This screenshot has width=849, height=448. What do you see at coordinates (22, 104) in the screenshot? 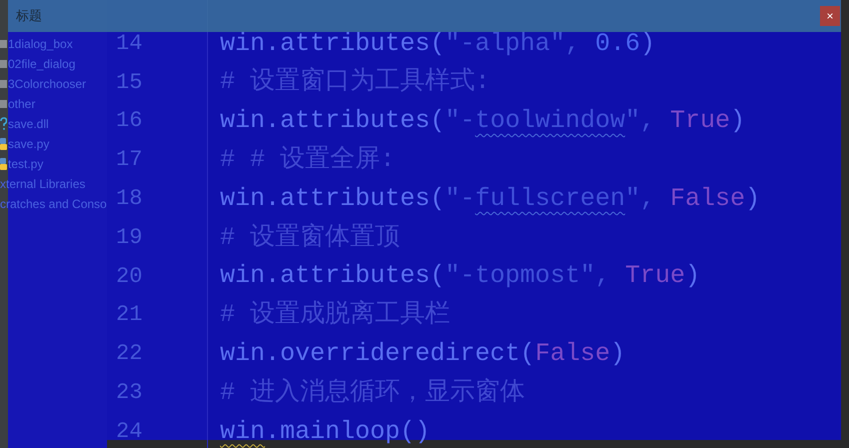
I see `project-tree-item: other` at bounding box center [22, 104].